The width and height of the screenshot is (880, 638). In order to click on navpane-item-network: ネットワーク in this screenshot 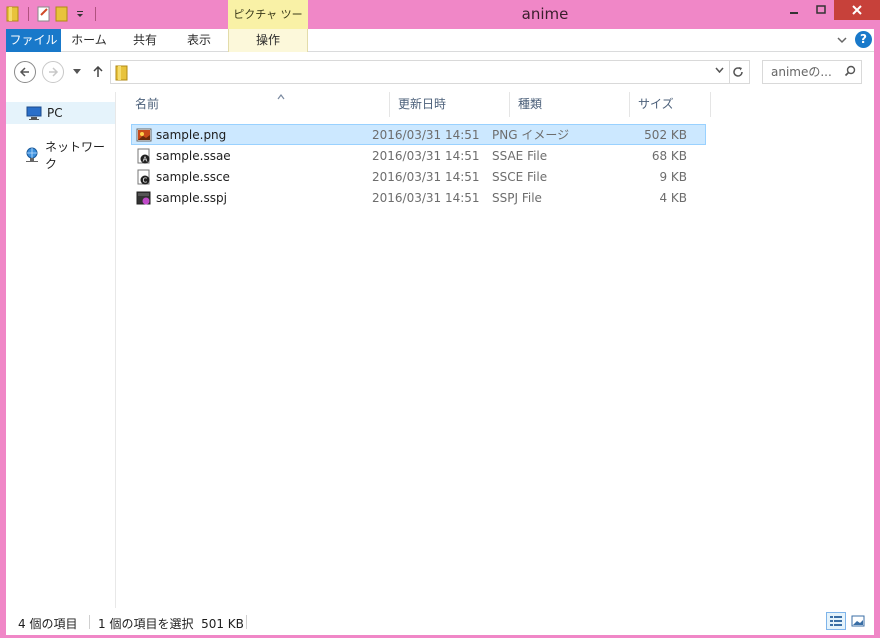, I will do `click(60, 155)`.